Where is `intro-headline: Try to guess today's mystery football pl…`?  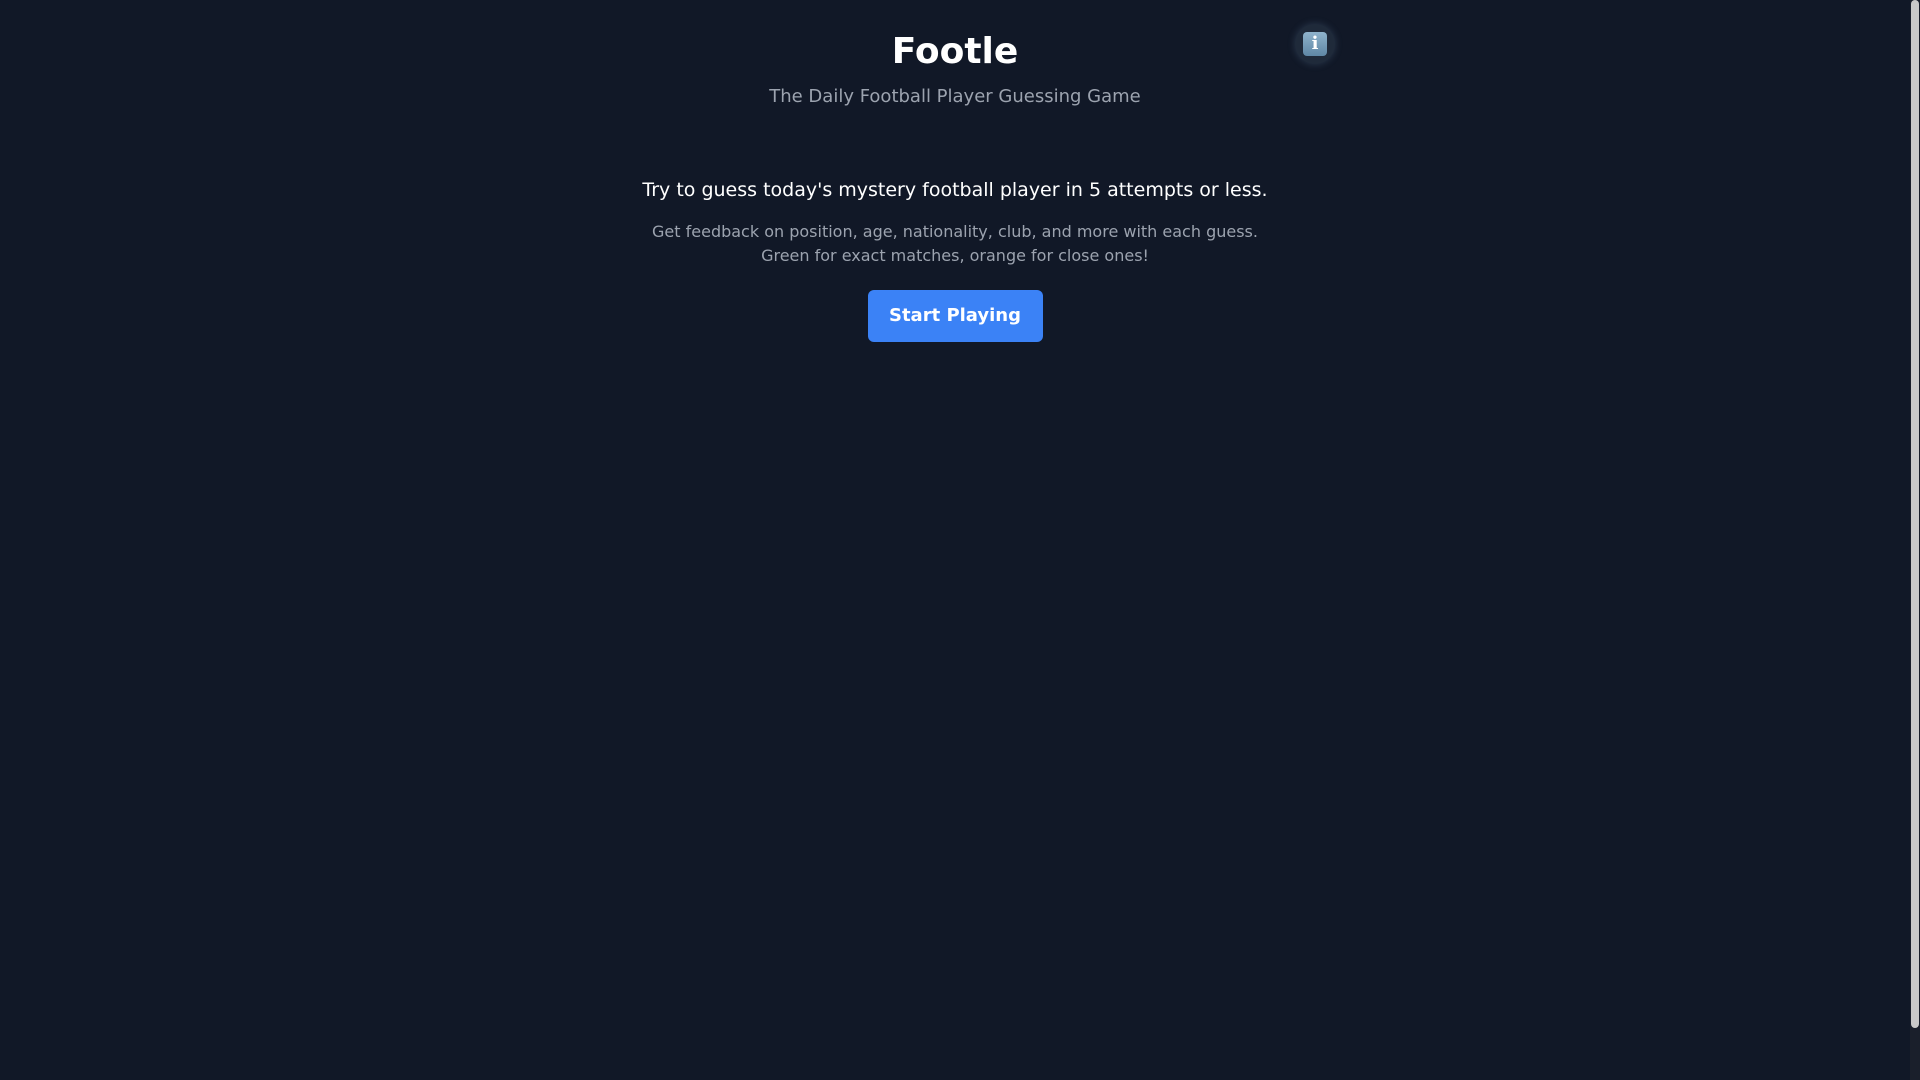 intro-headline: Try to guess today's mystery football pl… is located at coordinates (955, 190).